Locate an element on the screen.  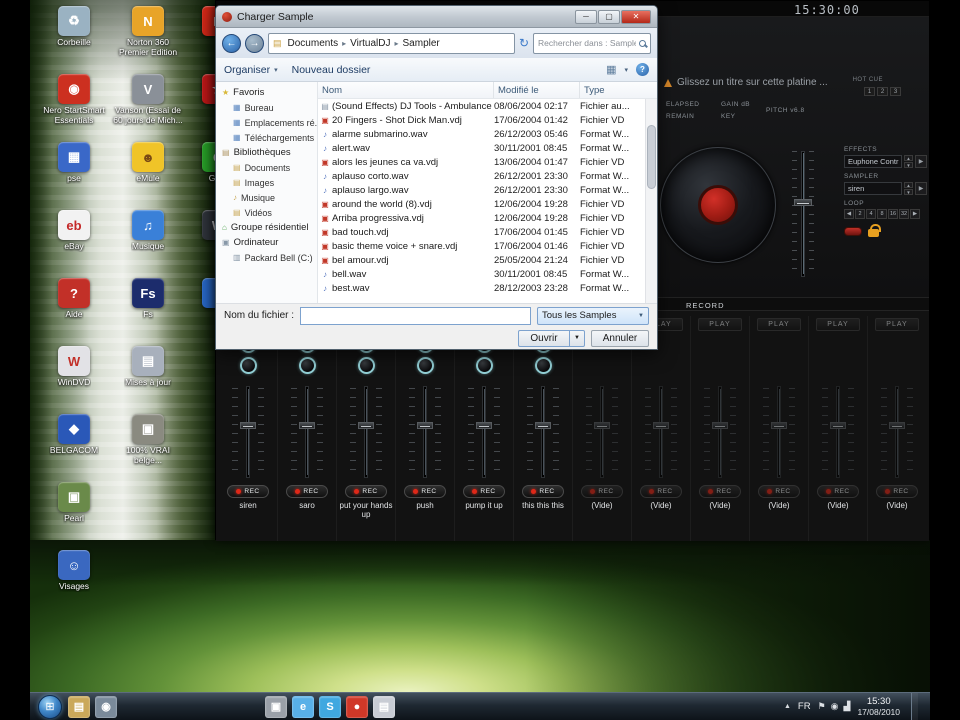
desktop-icon: ▦ pse is located at coordinates (74, 176).